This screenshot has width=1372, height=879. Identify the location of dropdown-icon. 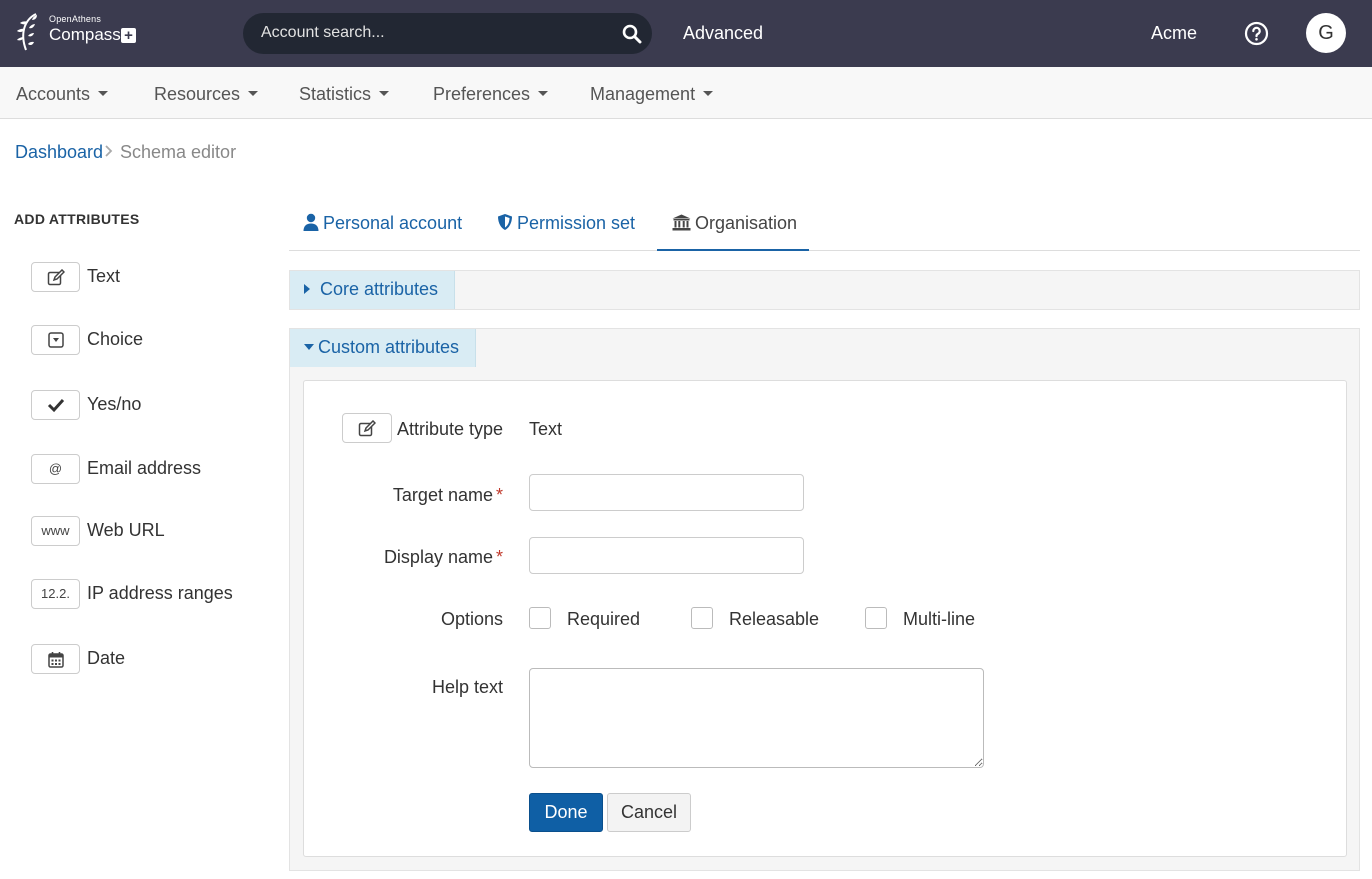
(55, 340).